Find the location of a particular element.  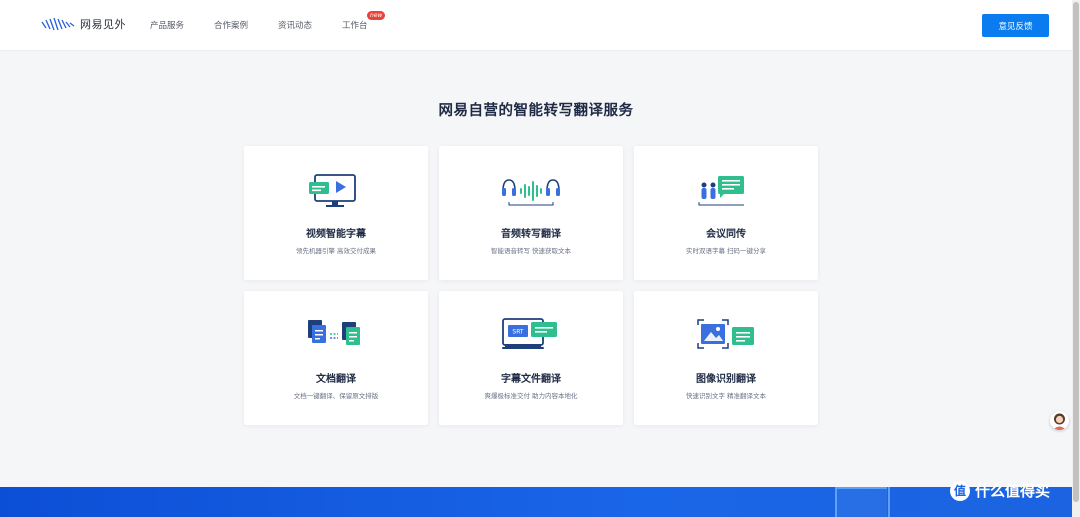

nav-item-workspace: 工作台 new is located at coordinates (364, 21).